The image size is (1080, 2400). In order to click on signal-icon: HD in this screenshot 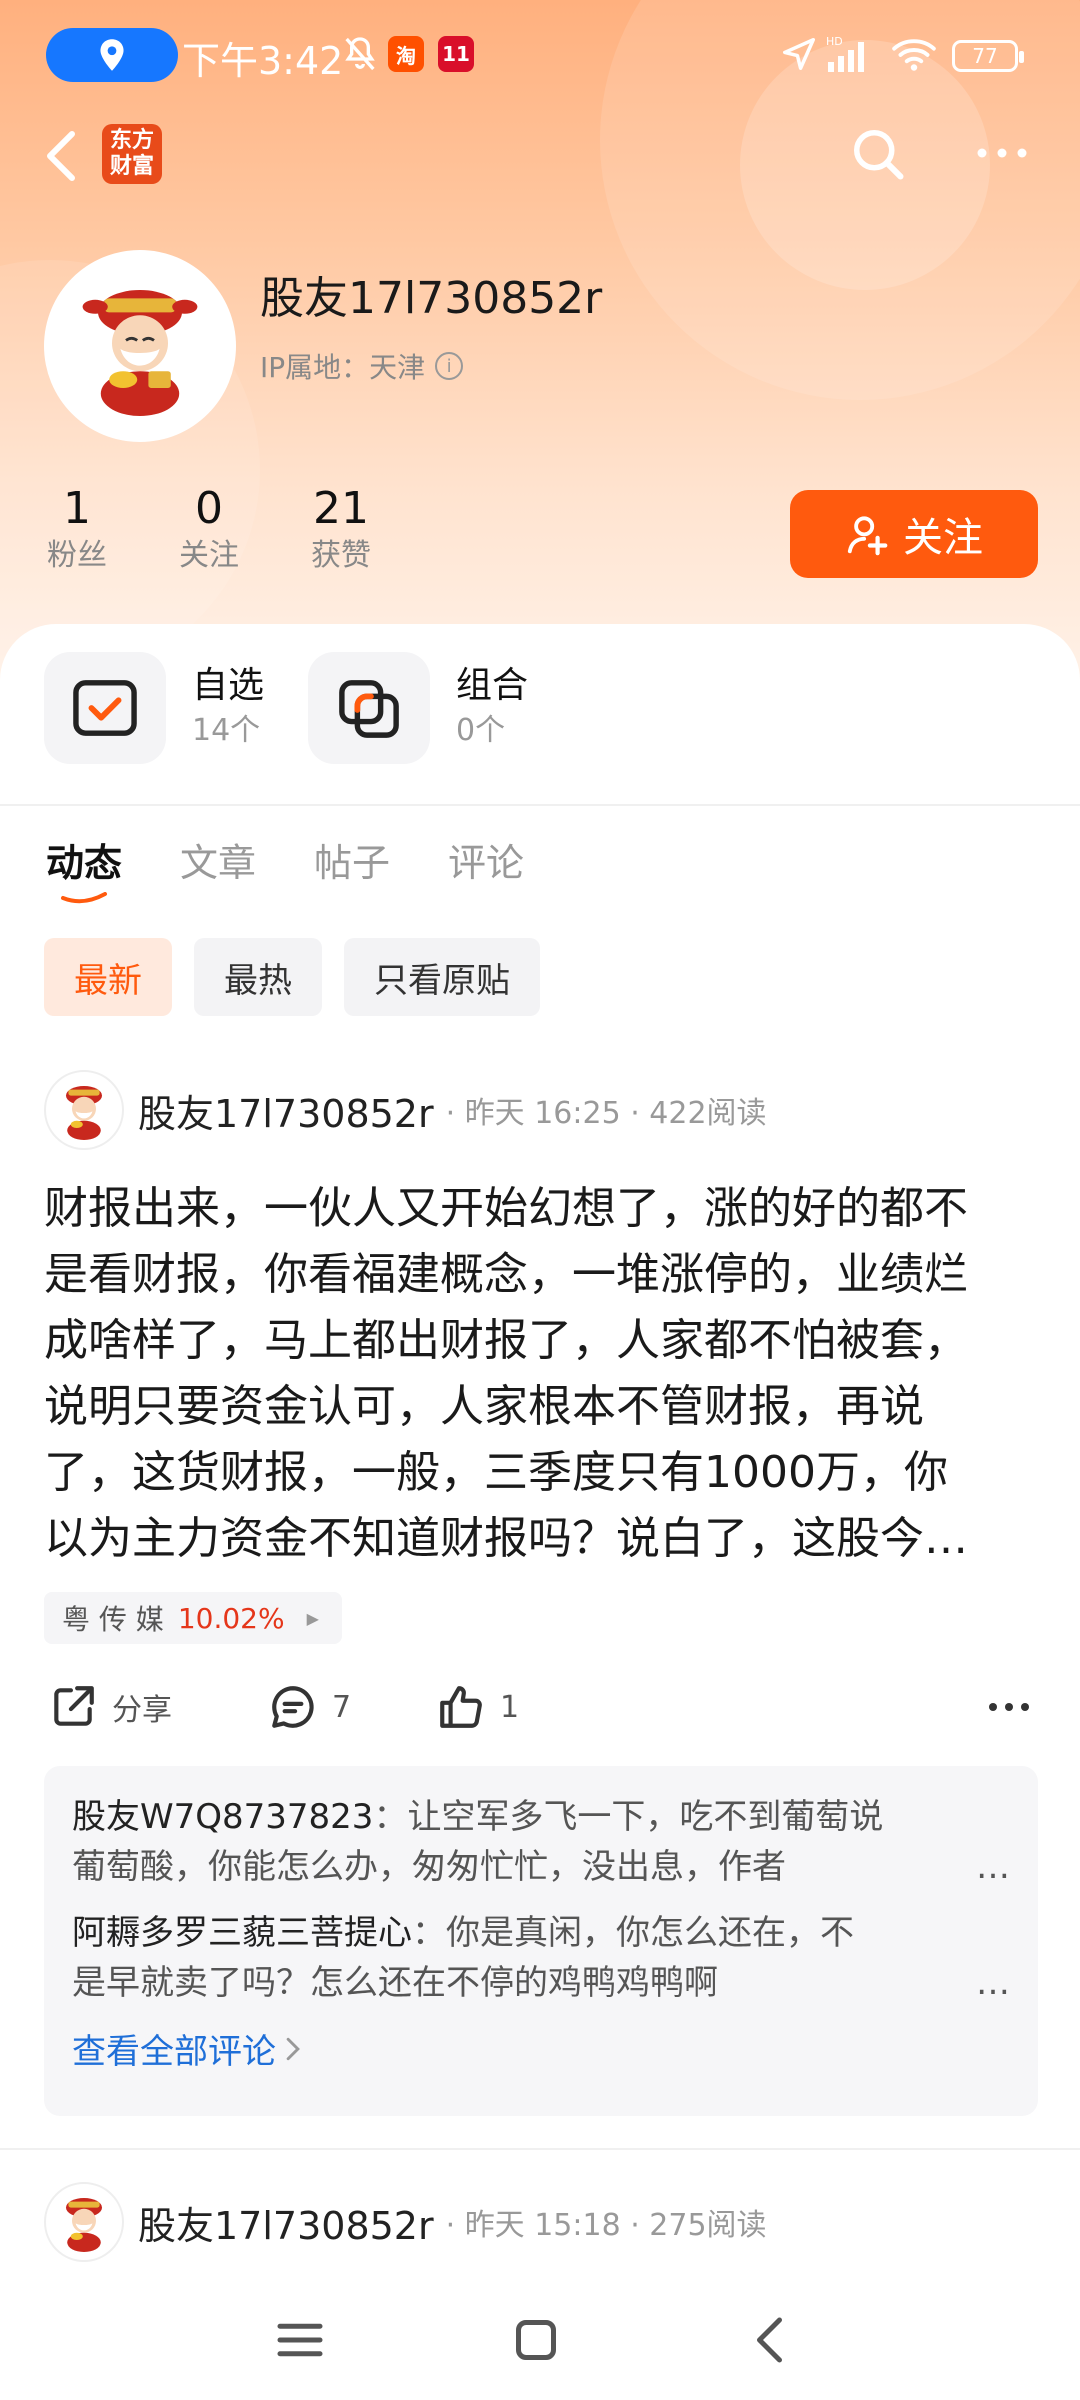, I will do `click(853, 54)`.